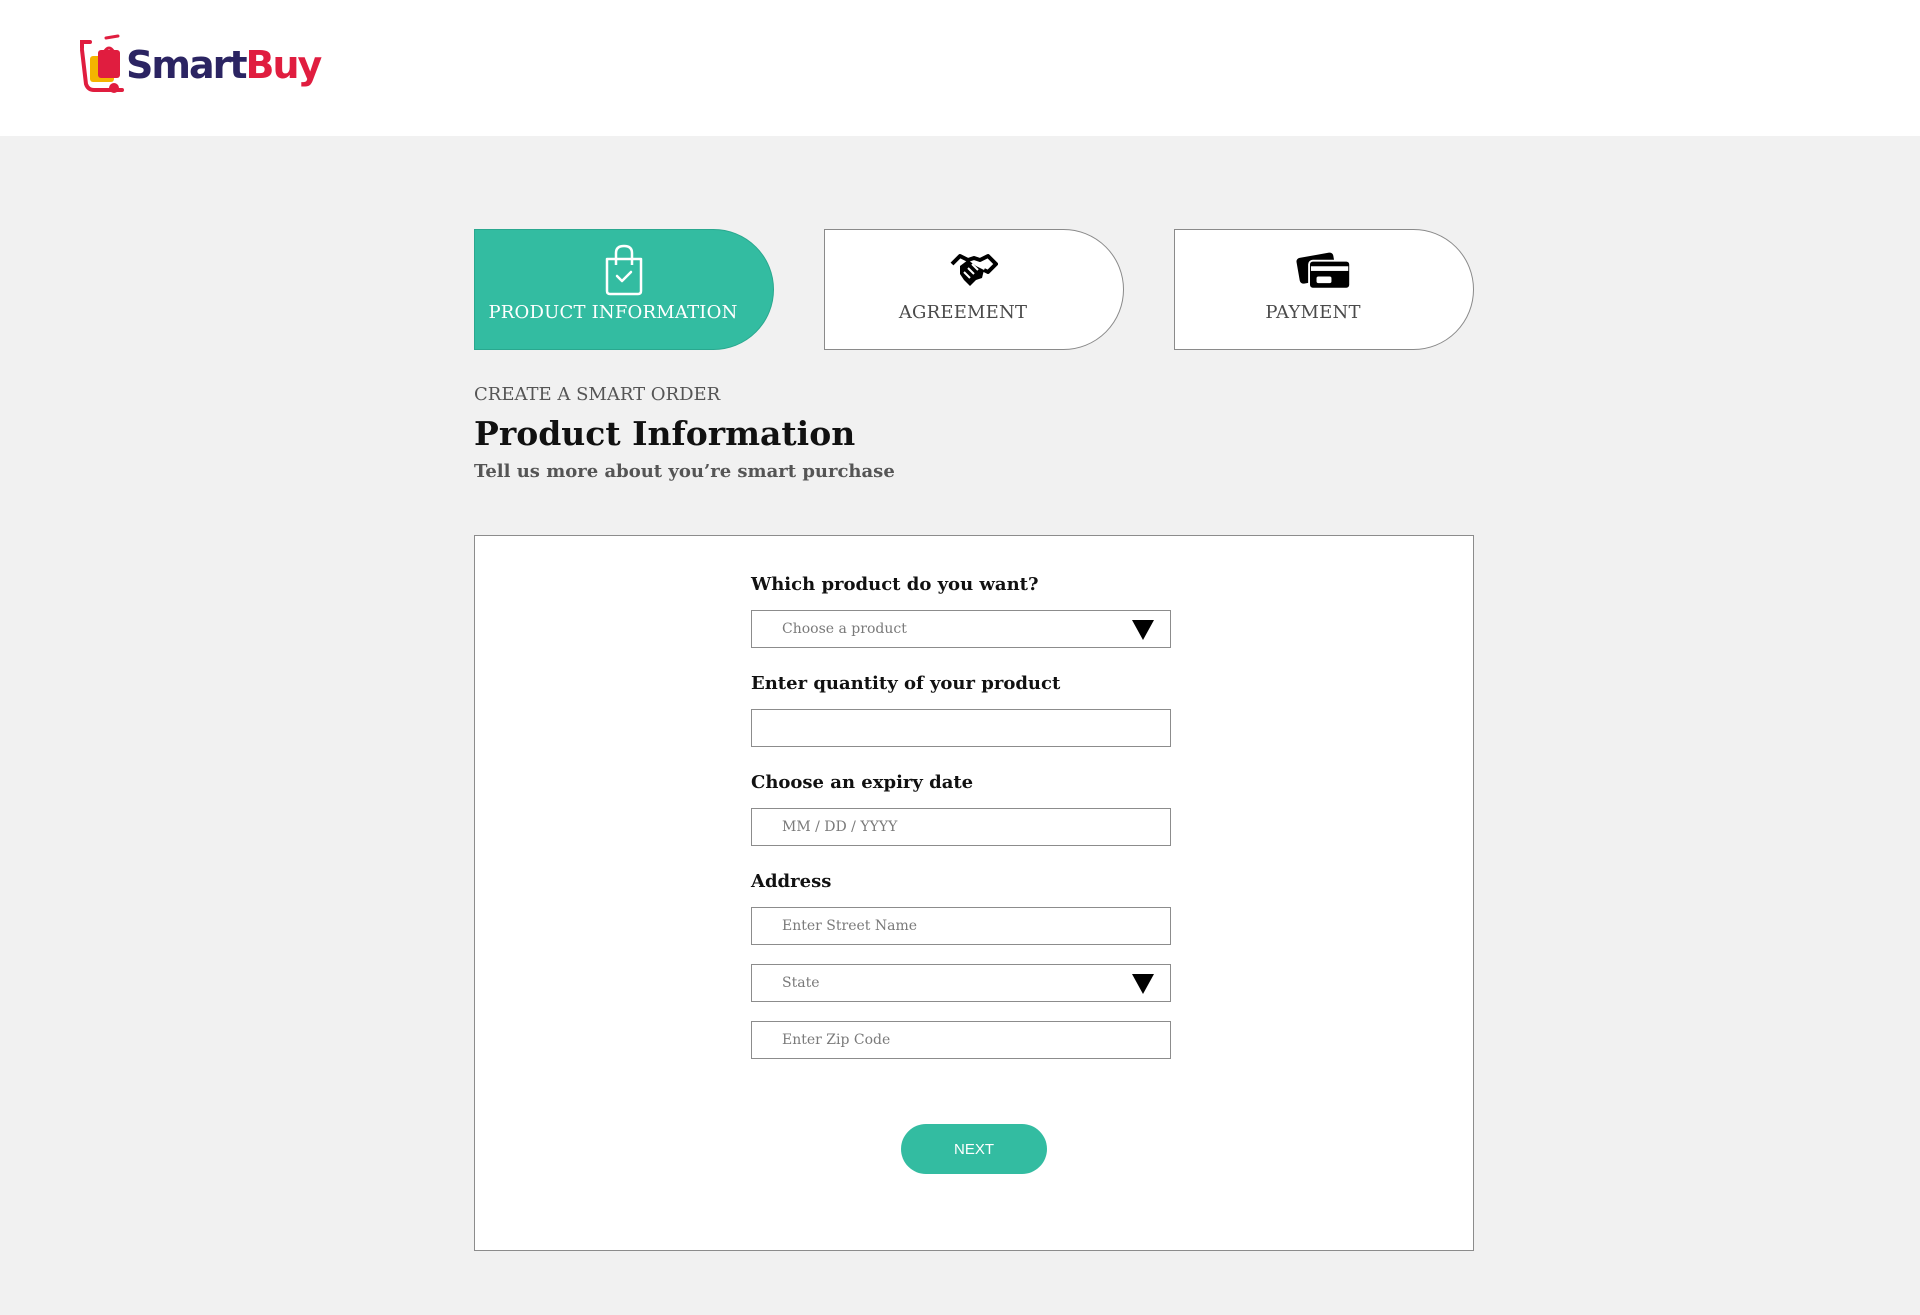 This screenshot has height=1315, width=1920. Describe the element at coordinates (963, 312) in the screenshot. I see `step-label: AGREEMENT` at that location.